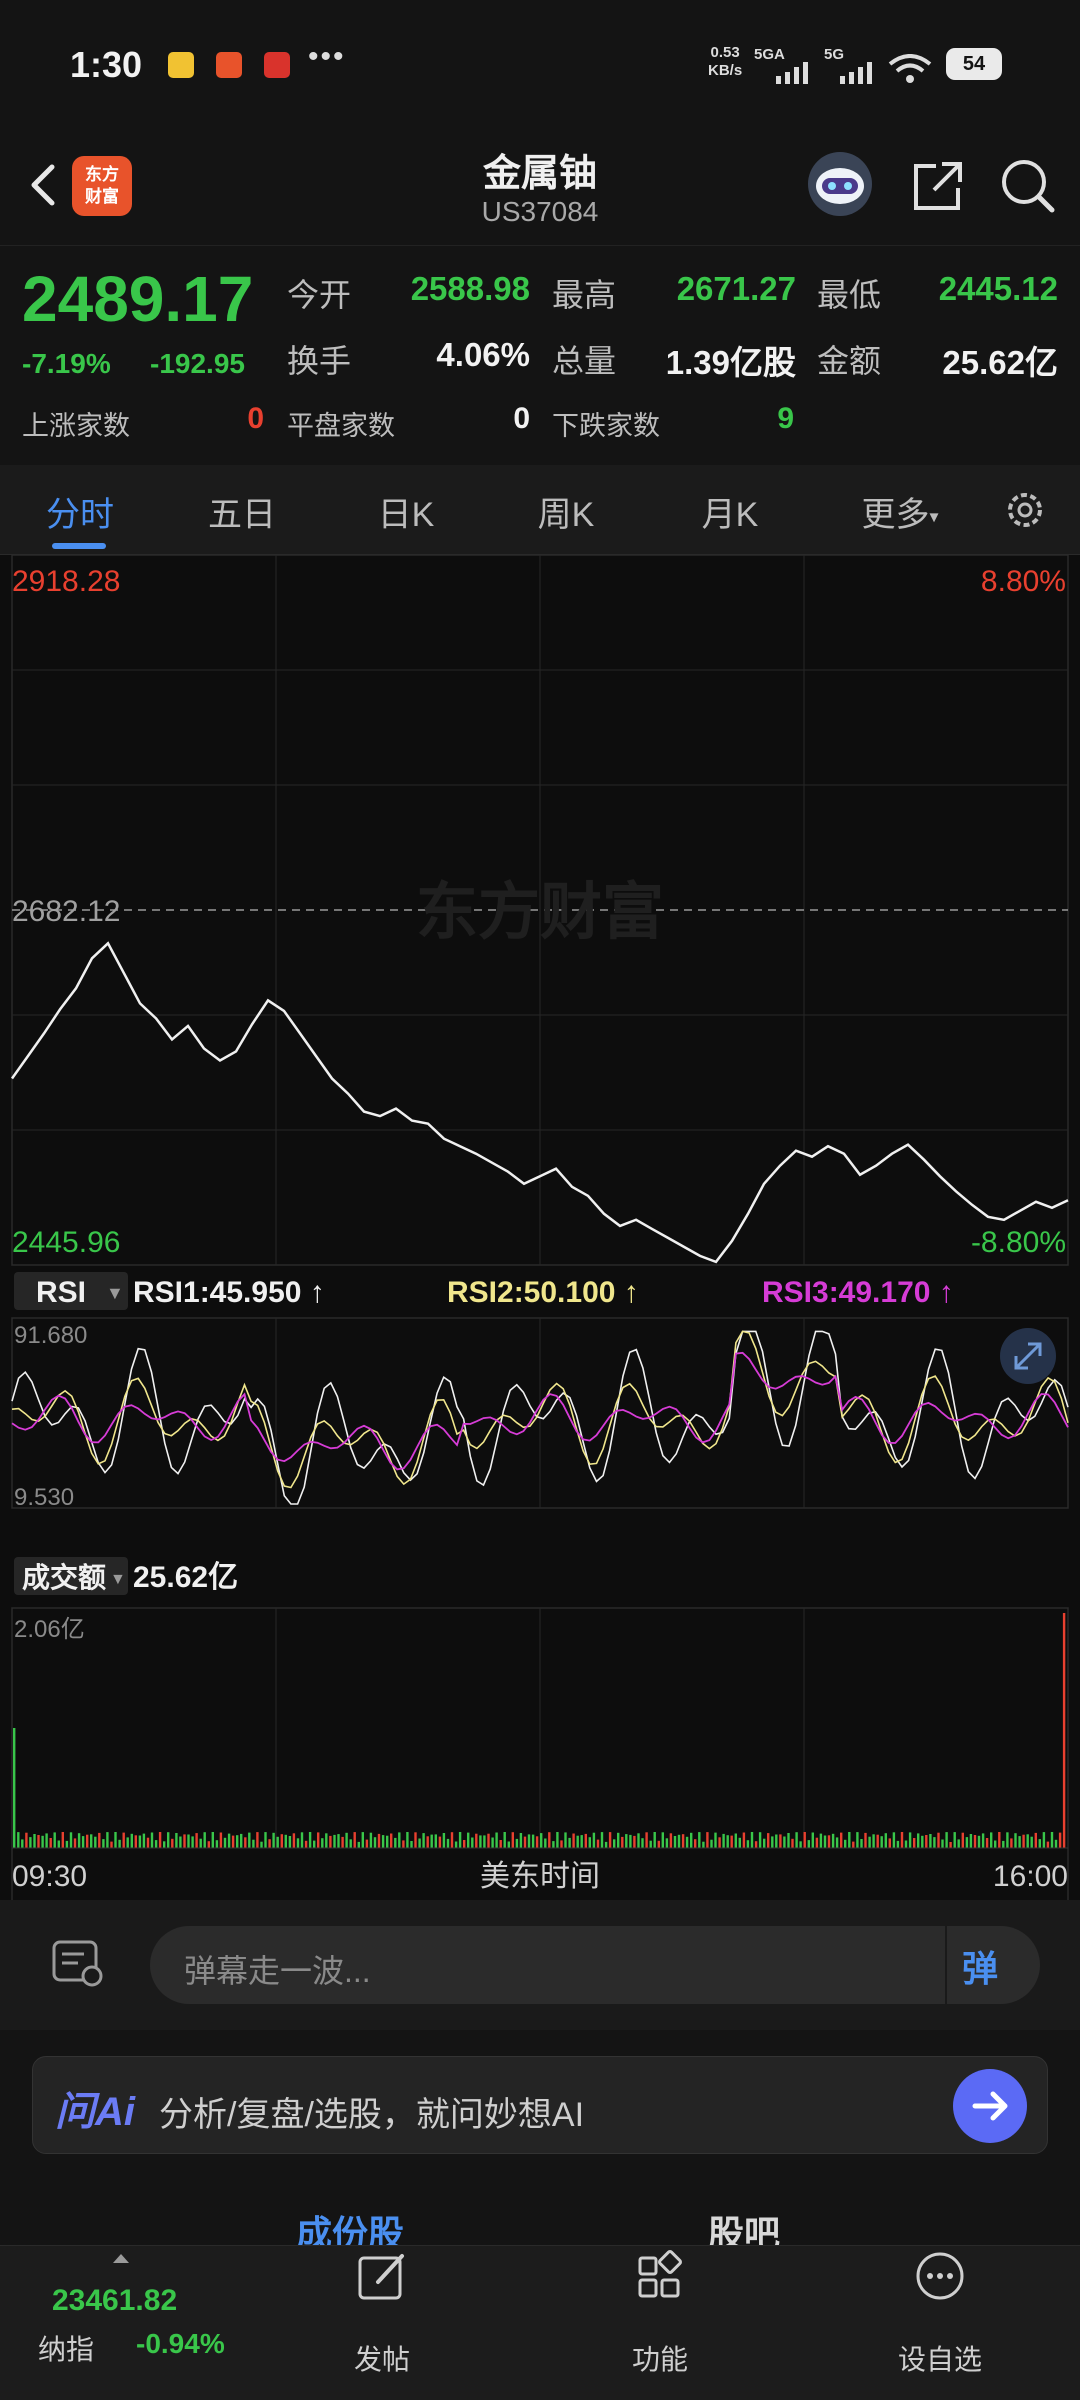  What do you see at coordinates (1000, 362) in the screenshot?
I see `amount-value: 25.62亿` at bounding box center [1000, 362].